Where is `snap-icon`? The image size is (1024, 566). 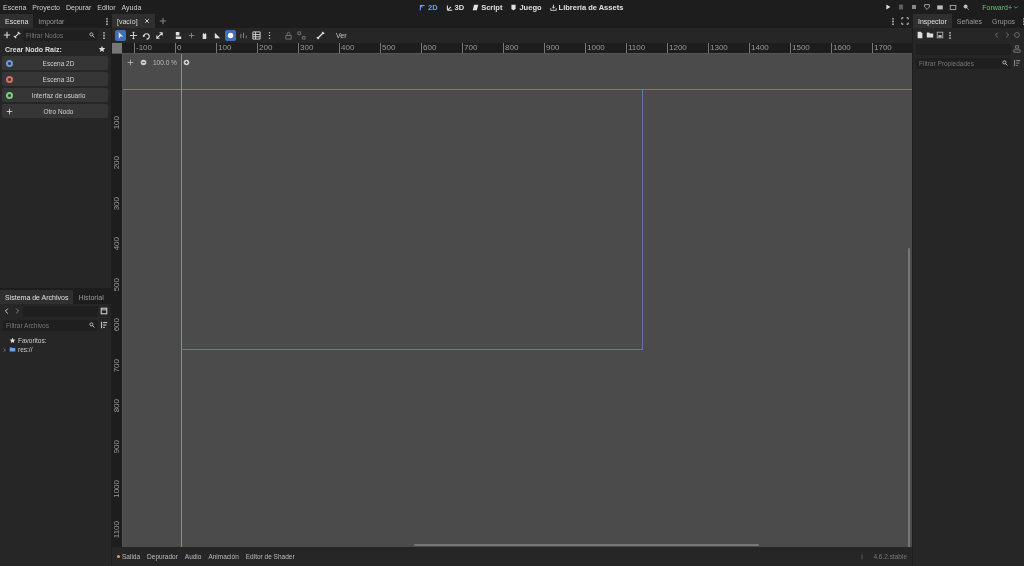 snap-icon is located at coordinates (230, 35).